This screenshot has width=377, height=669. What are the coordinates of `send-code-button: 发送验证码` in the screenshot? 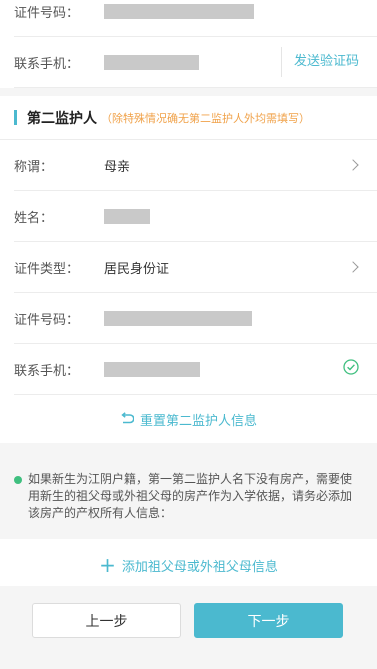 It's located at (319, 62).